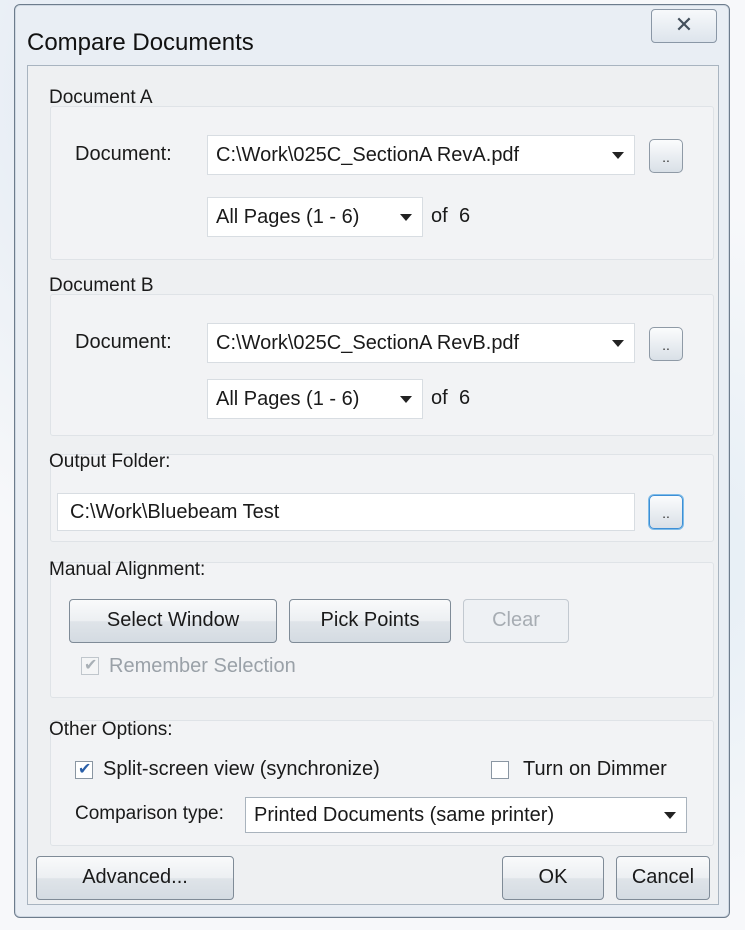 This screenshot has width=745, height=930. I want to click on select-window-button: Select Window, so click(173, 621).